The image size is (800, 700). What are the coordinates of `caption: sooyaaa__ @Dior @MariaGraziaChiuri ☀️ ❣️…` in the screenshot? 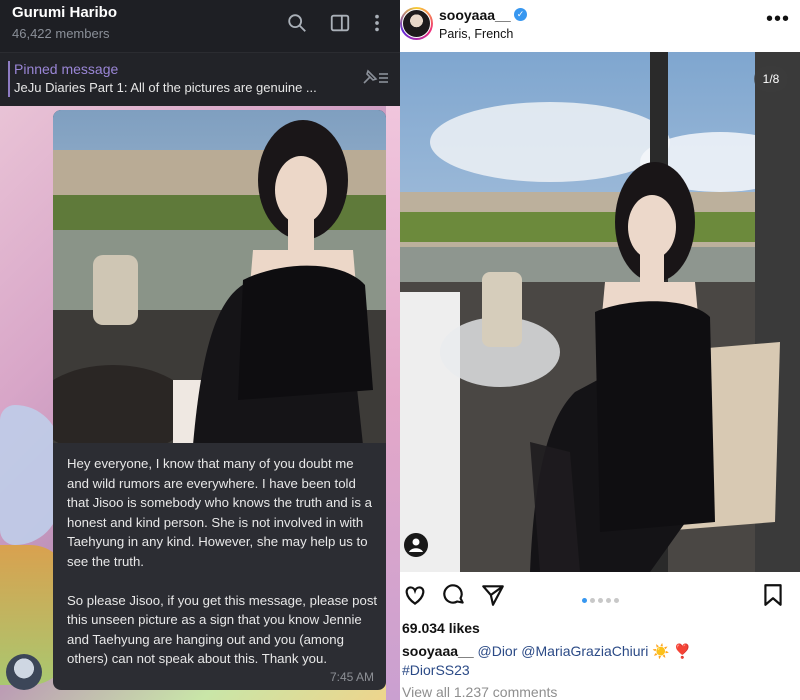 It's located at (597, 661).